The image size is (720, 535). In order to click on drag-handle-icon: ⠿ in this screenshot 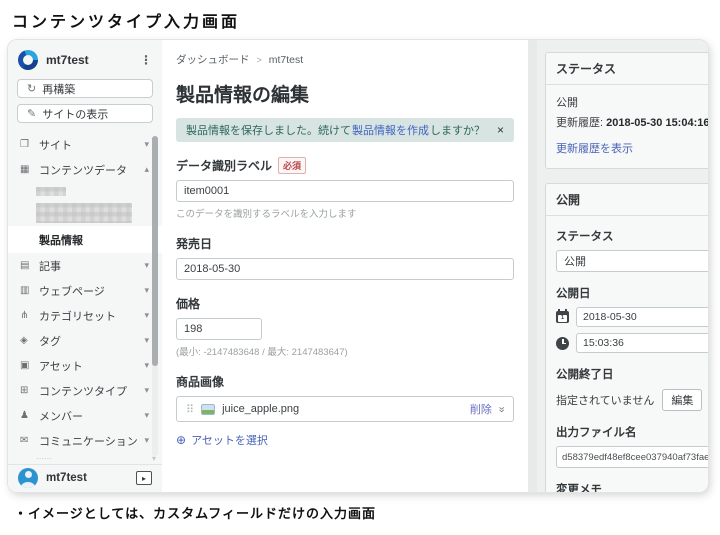, I will do `click(190, 409)`.